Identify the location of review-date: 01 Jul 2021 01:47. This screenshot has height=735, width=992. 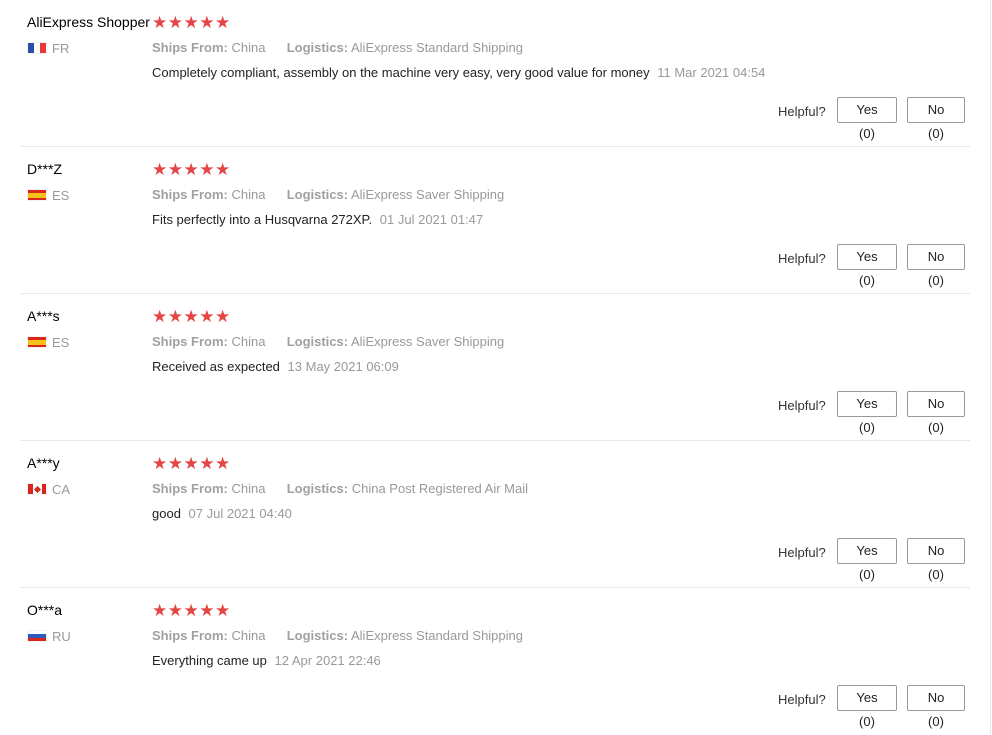
(431, 219).